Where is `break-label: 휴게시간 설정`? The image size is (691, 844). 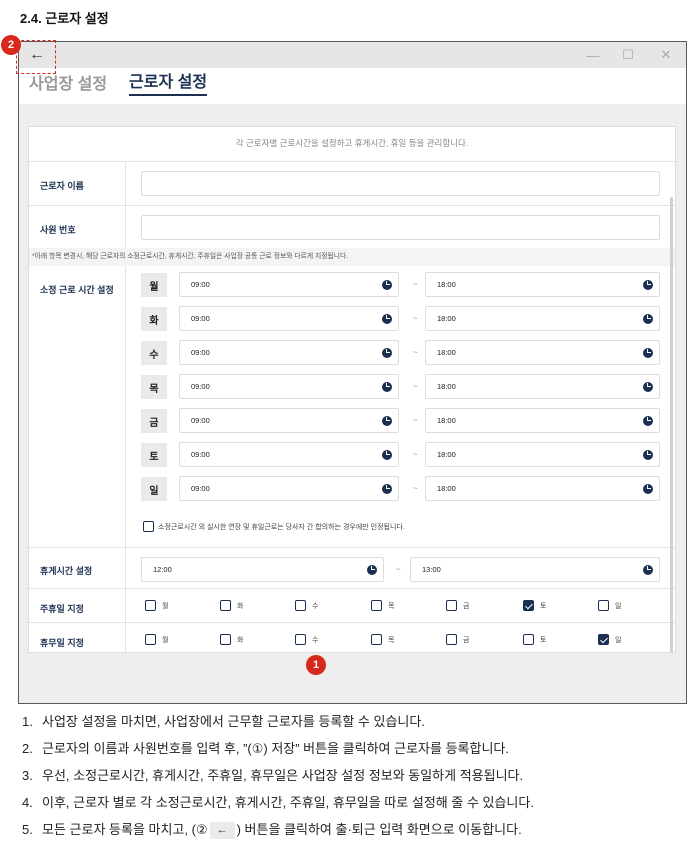
break-label: 휴게시간 설정 is located at coordinates (66, 571).